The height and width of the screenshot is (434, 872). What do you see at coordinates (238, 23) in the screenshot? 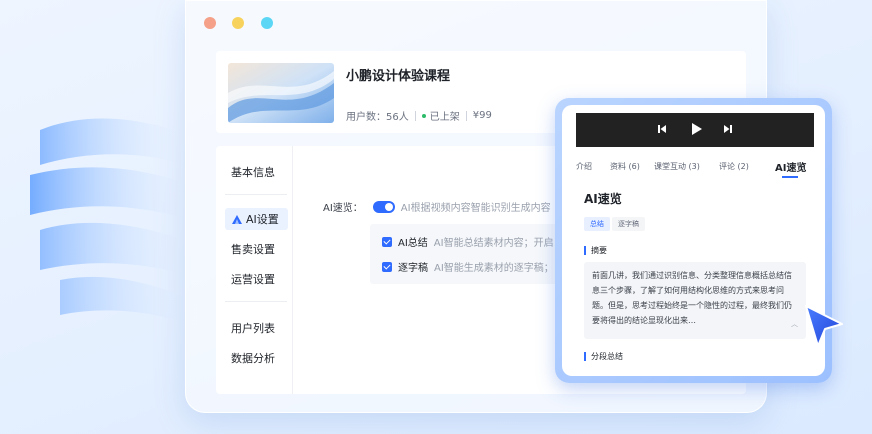
I see `window-minimize-dot` at bounding box center [238, 23].